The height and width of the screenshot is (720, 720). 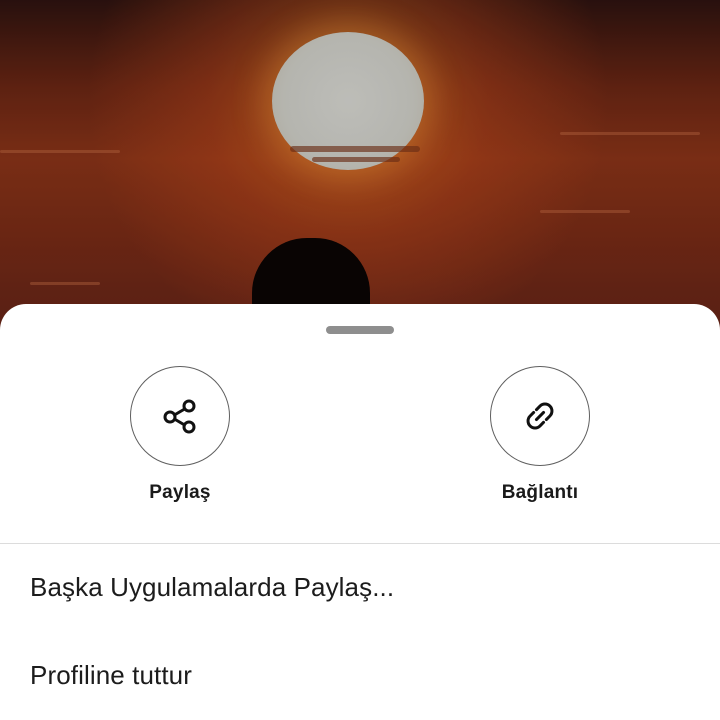 I want to click on link-icon, so click(x=540, y=416).